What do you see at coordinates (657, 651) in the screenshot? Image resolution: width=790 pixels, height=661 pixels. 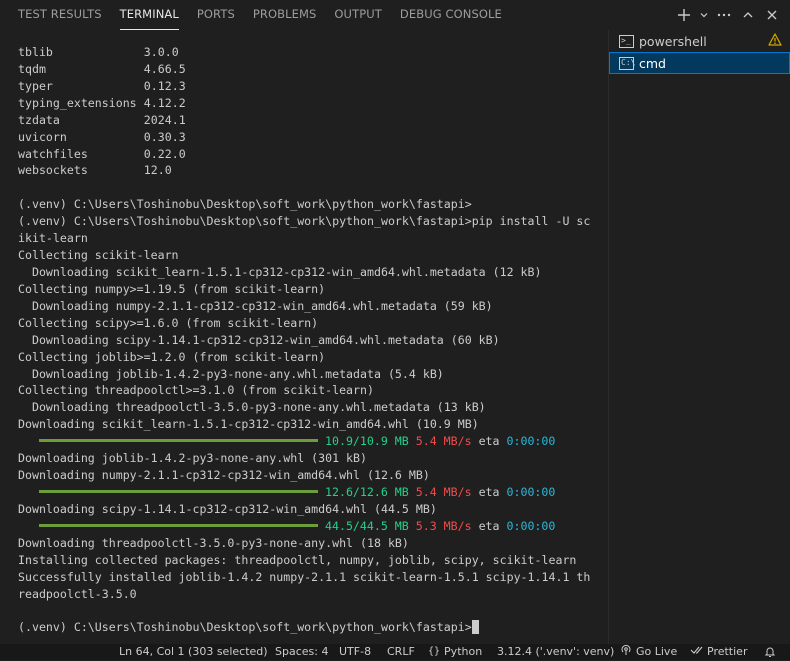 I see `go-live-label: Go Live` at bounding box center [657, 651].